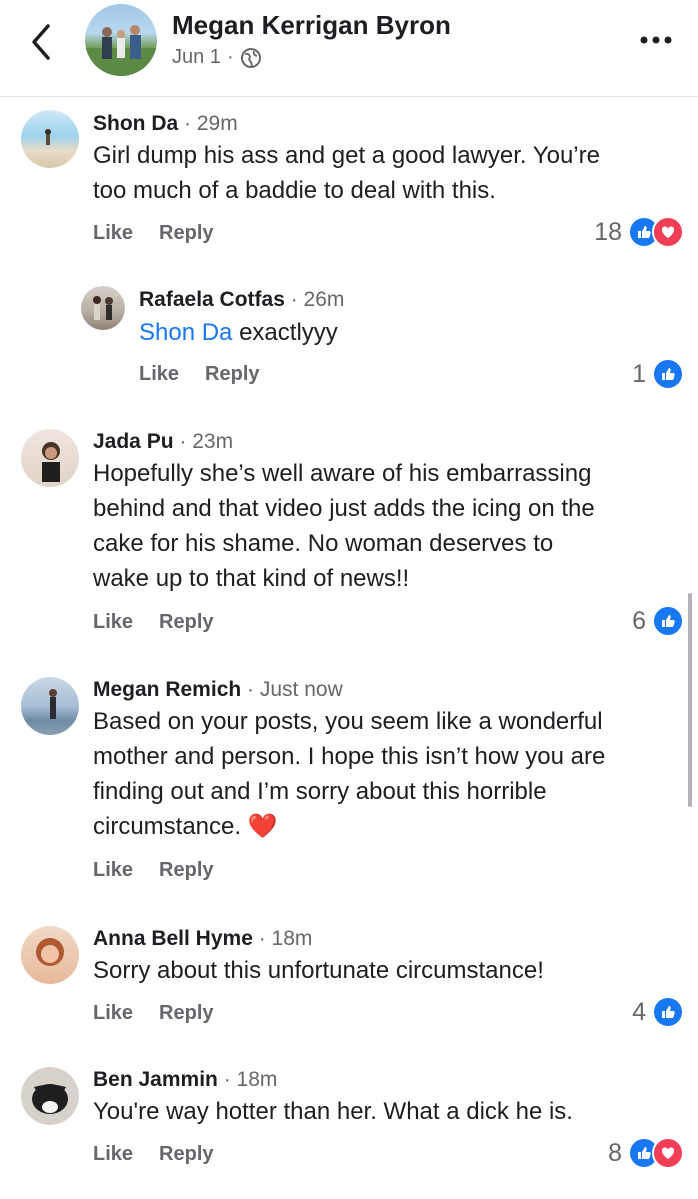 Image resolution: width=698 pixels, height=1199 pixels. I want to click on comment-line: wake up to that kind of news!!, so click(251, 578).